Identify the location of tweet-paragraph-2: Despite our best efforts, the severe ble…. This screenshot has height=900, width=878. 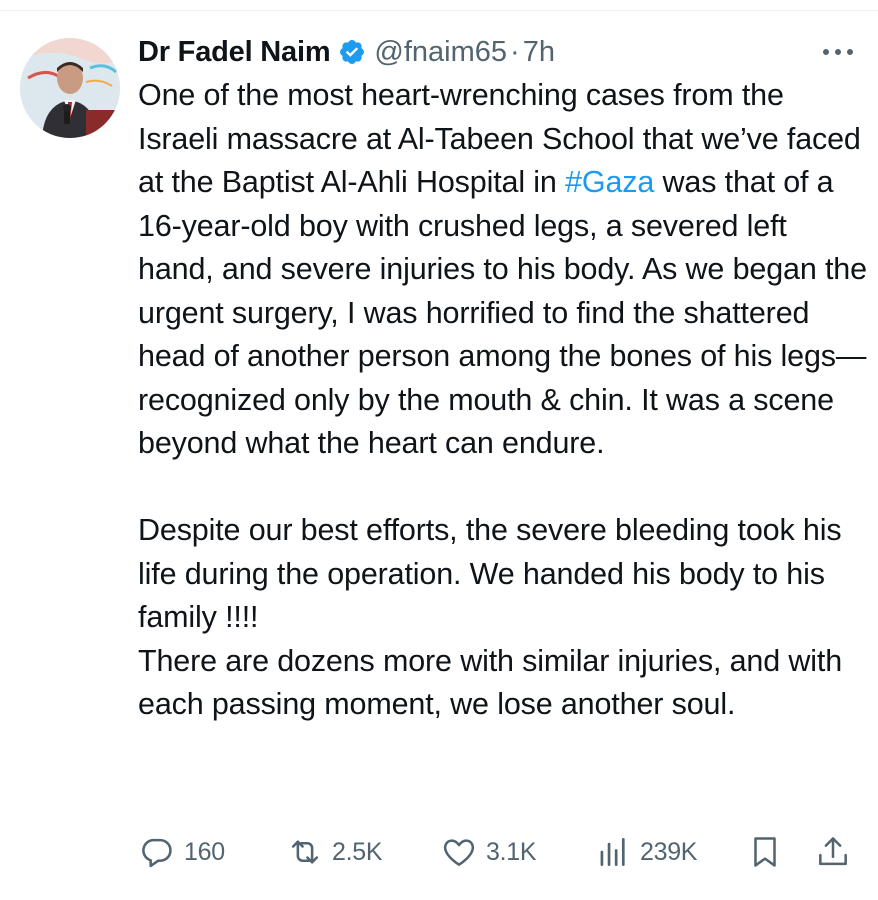
(490, 573).